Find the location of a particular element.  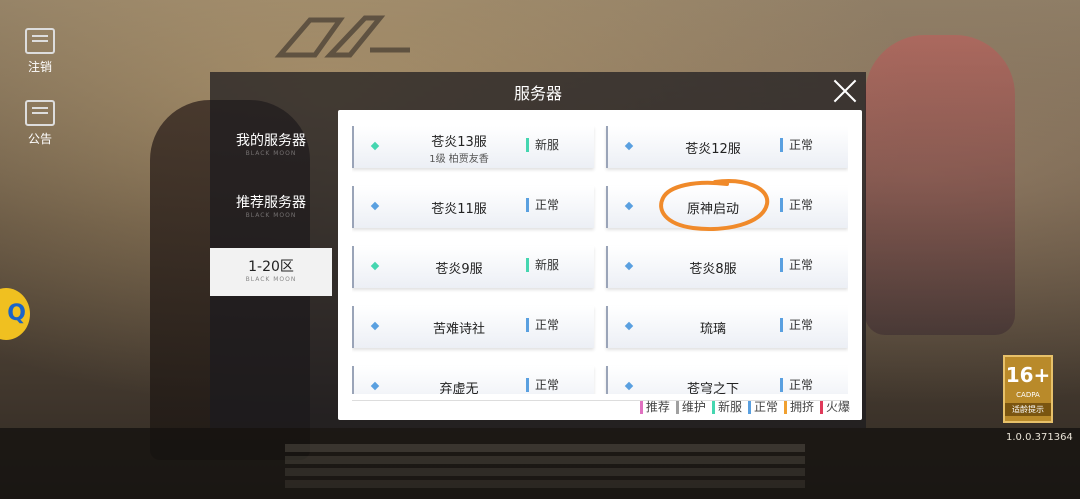

server-card: 琉璃 正常 is located at coordinates (727, 327).